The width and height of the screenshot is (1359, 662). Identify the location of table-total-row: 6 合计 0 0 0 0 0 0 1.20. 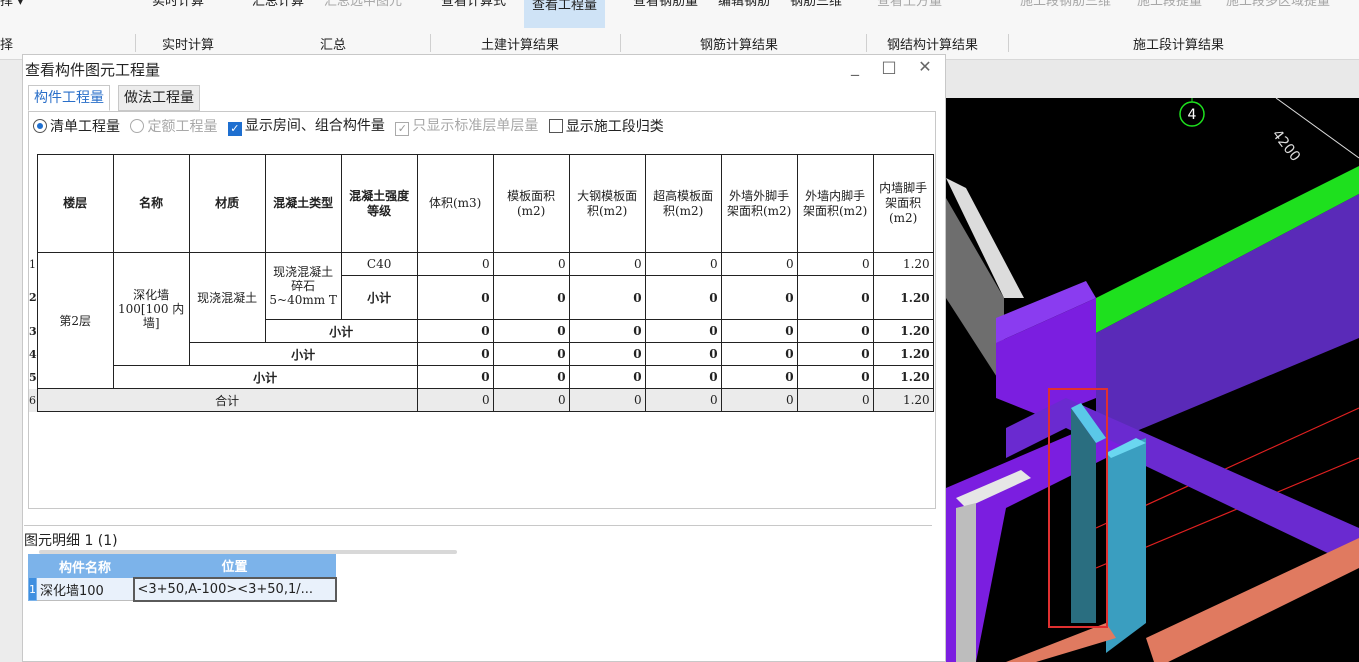
(481, 400).